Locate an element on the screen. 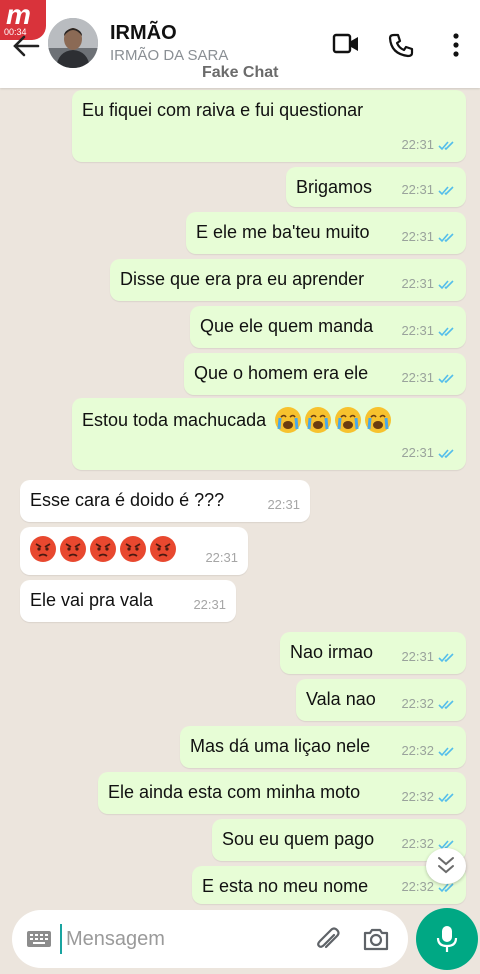  double-chevron-down-icon is located at coordinates (446, 865).